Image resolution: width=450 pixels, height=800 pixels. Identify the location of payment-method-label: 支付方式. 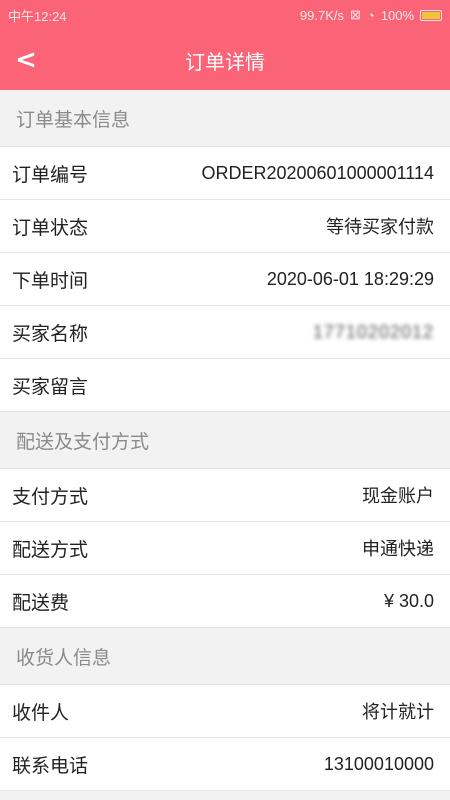
(50, 496).